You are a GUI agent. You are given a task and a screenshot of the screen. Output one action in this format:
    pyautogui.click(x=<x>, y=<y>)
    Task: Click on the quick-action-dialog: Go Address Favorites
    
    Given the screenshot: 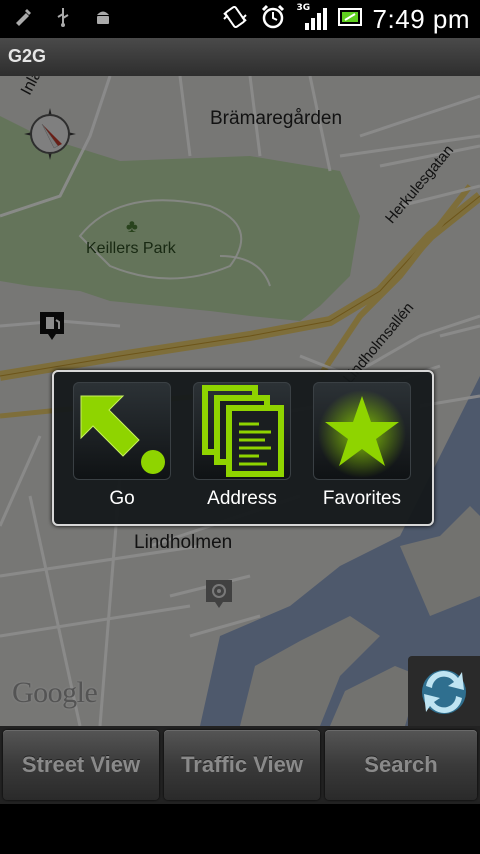 What is the action you would take?
    pyautogui.click(x=243, y=448)
    